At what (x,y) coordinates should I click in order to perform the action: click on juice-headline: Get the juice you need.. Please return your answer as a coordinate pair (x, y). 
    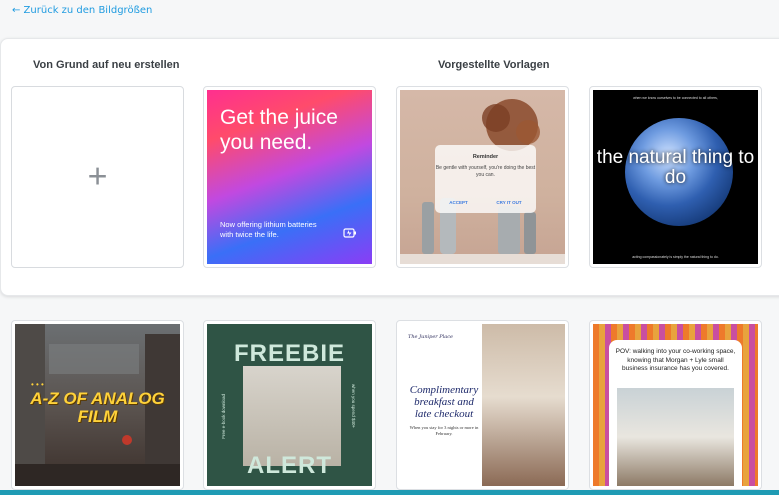
    Looking at the image, I should click on (279, 130).